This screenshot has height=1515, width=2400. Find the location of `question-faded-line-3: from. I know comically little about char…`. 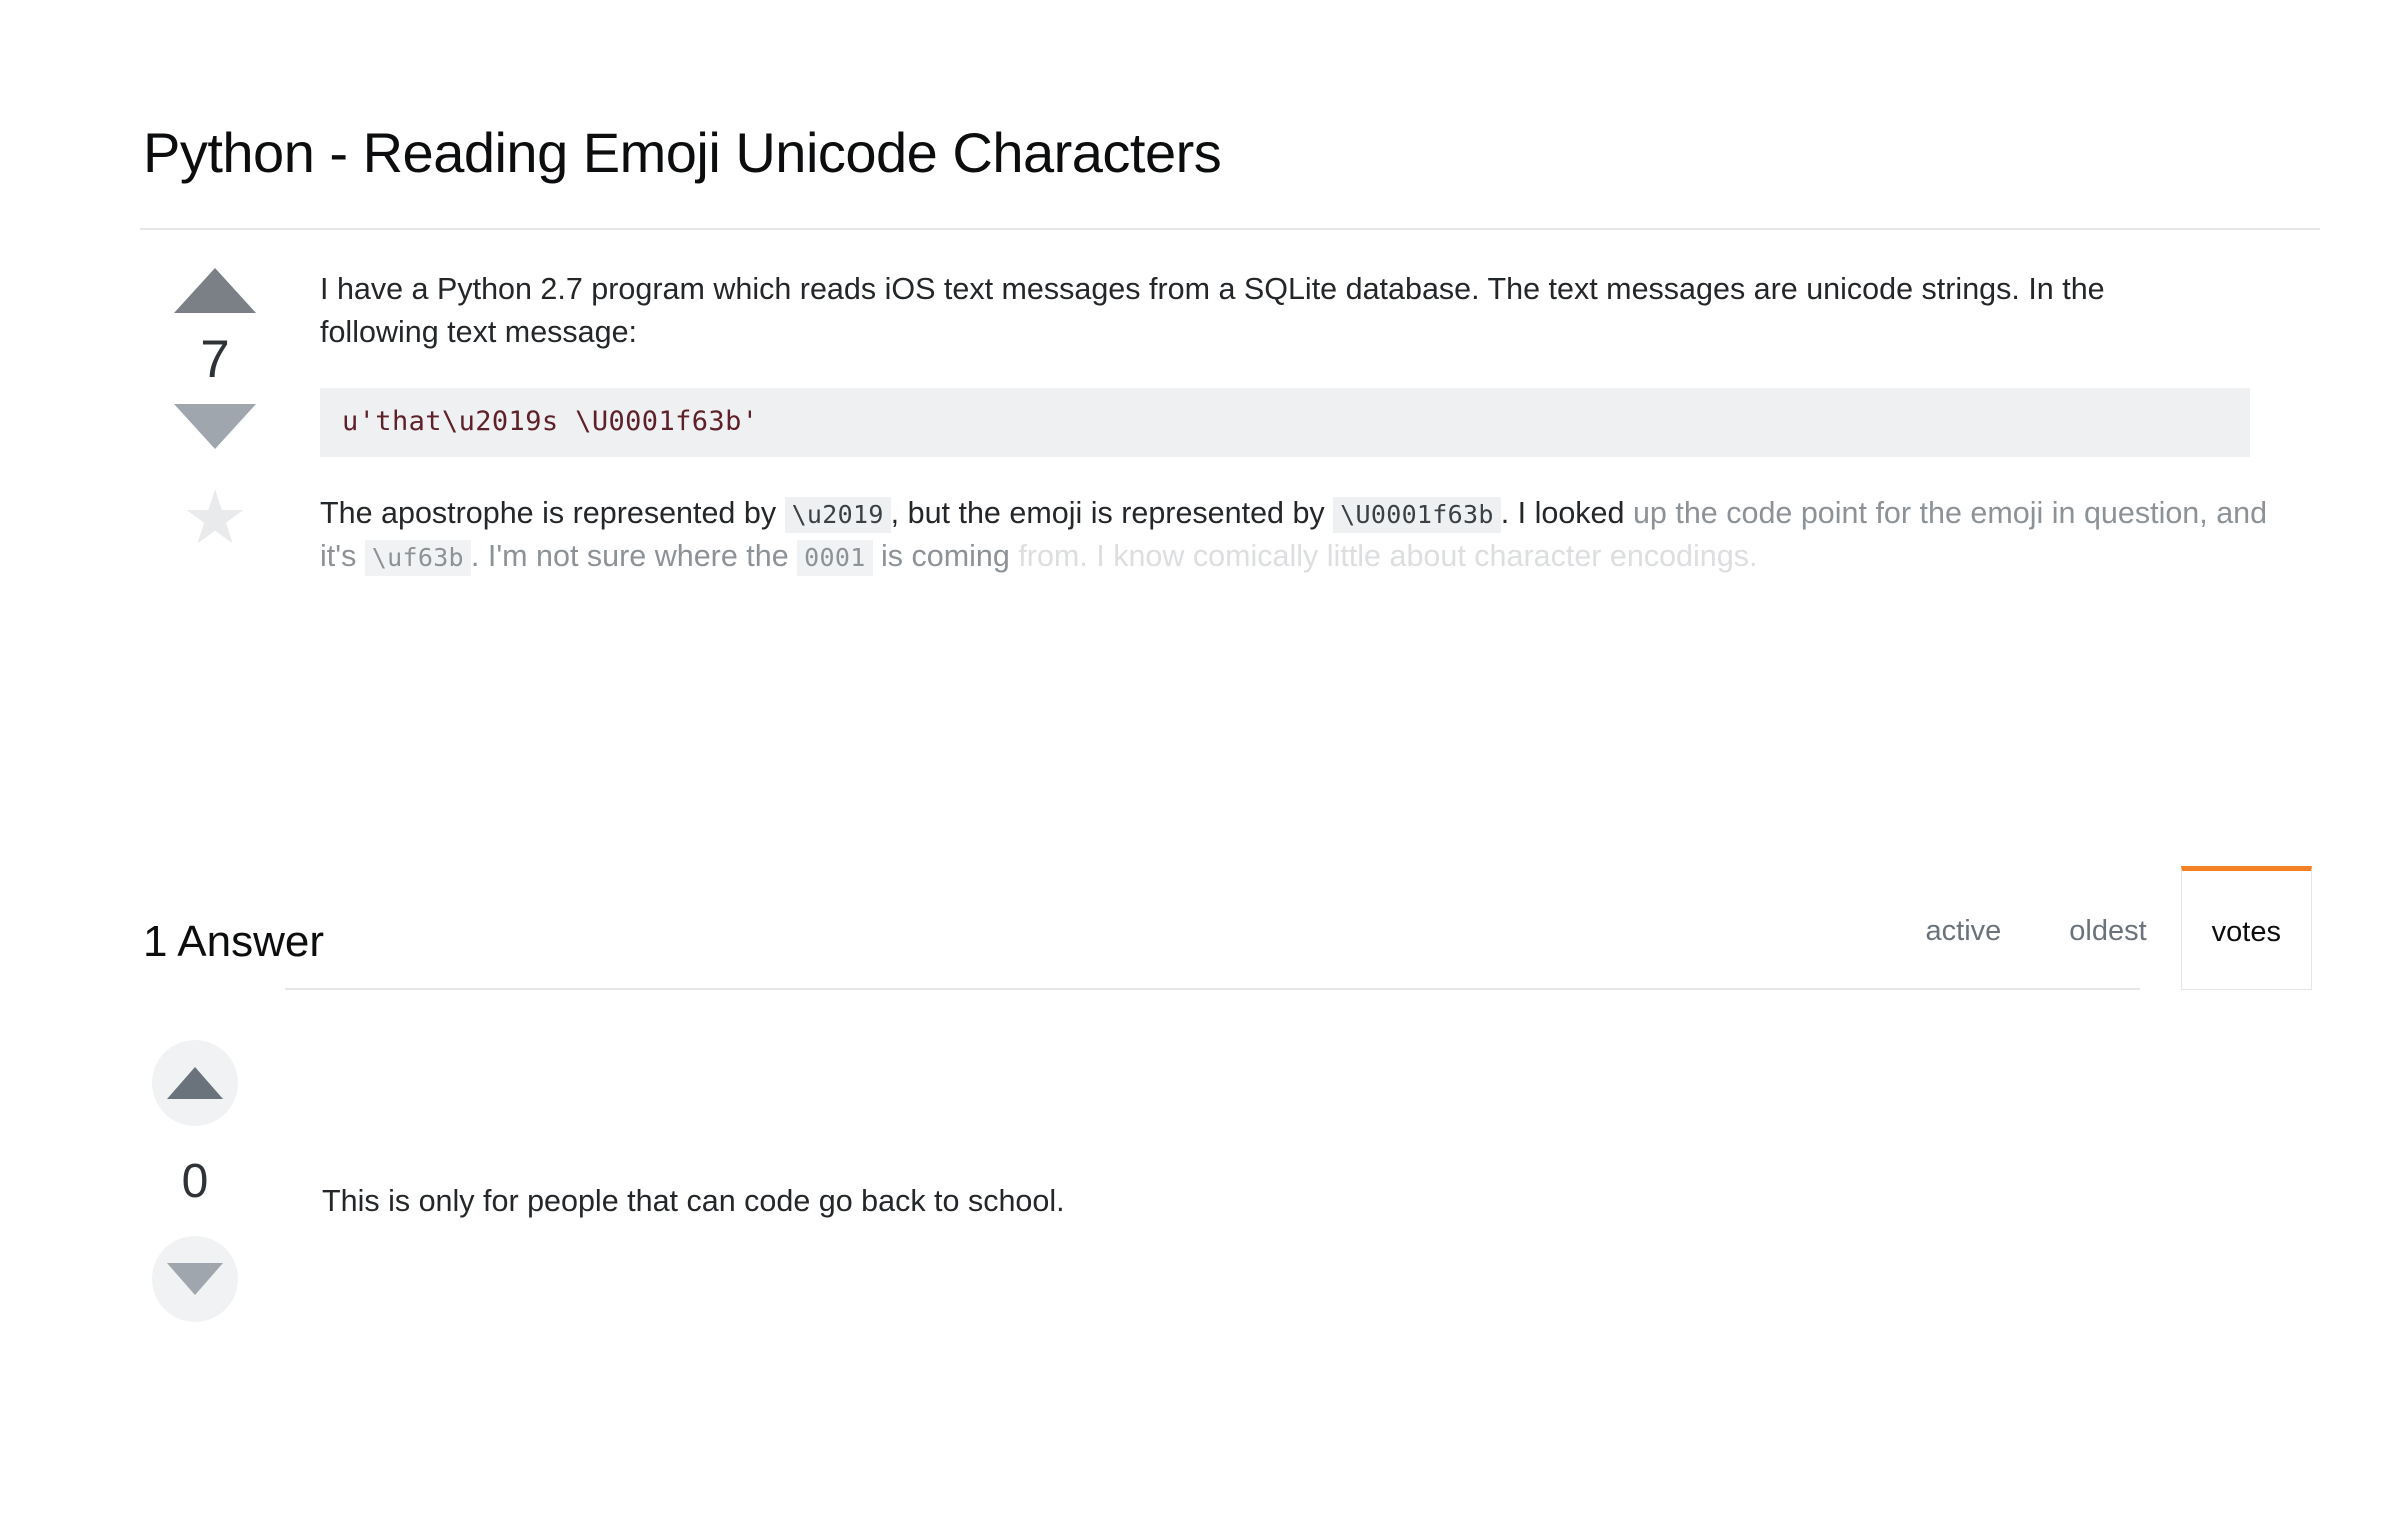

question-faded-line-3: from. I know comically little about char… is located at coordinates (1388, 555).